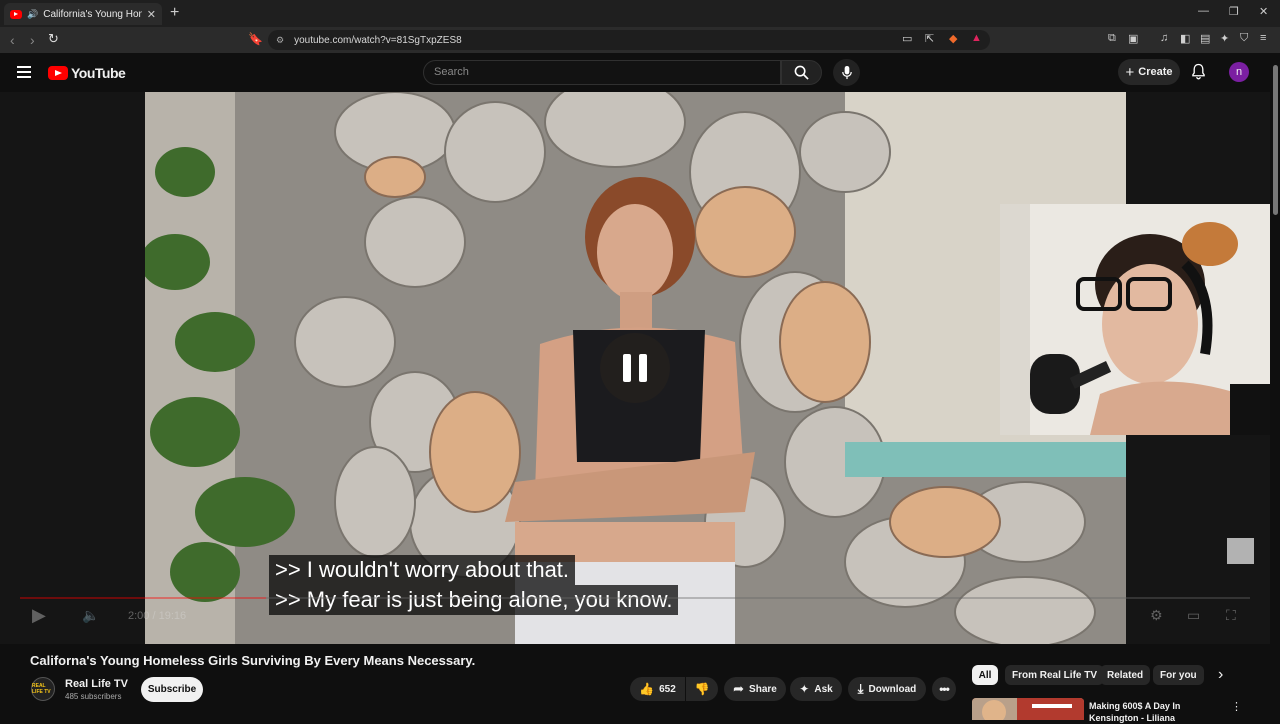  Describe the element at coordinates (804, 689) in the screenshot. I see `sparkle-icon: ✦` at that location.